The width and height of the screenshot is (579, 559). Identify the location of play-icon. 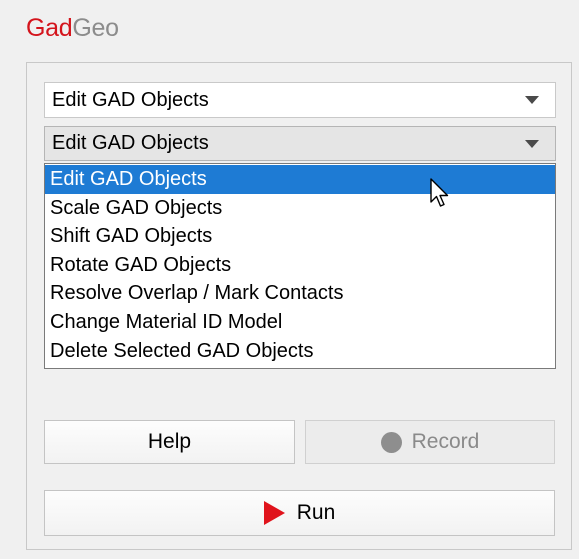
(274, 513).